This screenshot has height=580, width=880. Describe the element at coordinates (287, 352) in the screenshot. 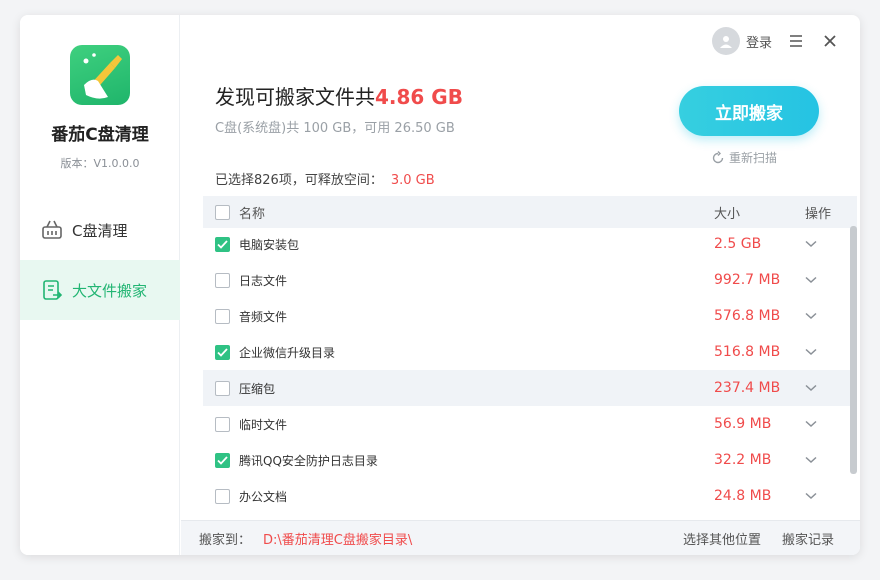

I see `row-name: 企业微信升级目录` at that location.